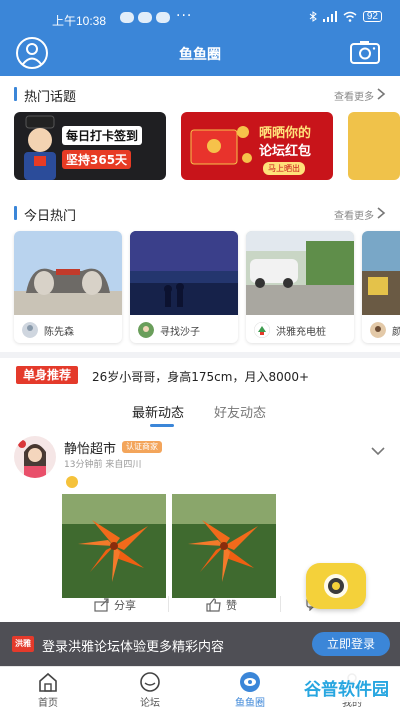 The width and height of the screenshot is (400, 710). What do you see at coordinates (200, 38) in the screenshot?
I see `header-bar: 上午10:38 ··· 92 鱼鱼圈` at bounding box center [200, 38].